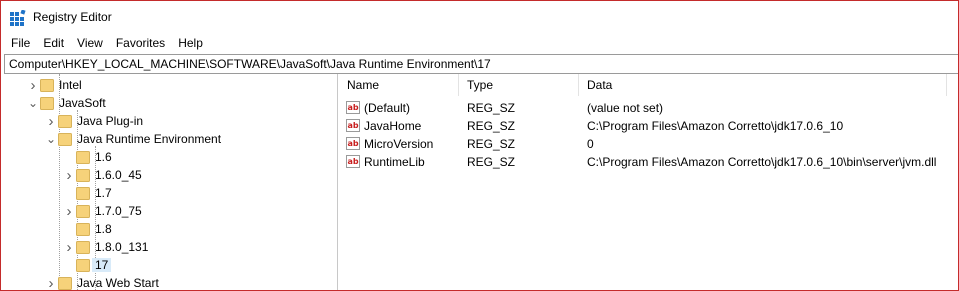 The width and height of the screenshot is (959, 291). What do you see at coordinates (191, 43) in the screenshot?
I see `menu-help: Help` at bounding box center [191, 43].